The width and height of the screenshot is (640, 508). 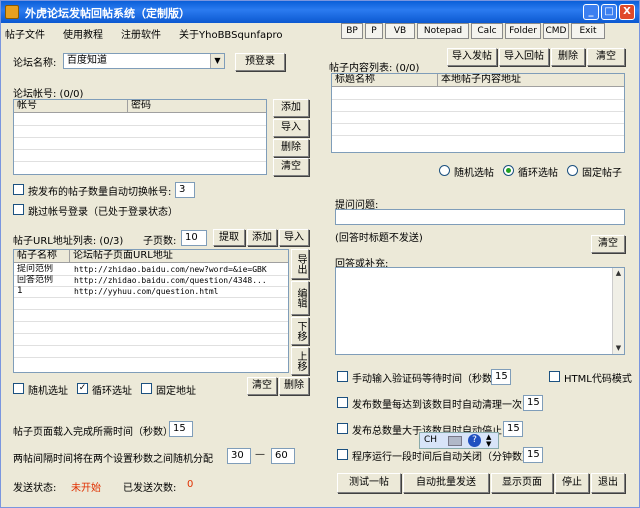 I want to click on load-time-input: 15, so click(x=181, y=429).